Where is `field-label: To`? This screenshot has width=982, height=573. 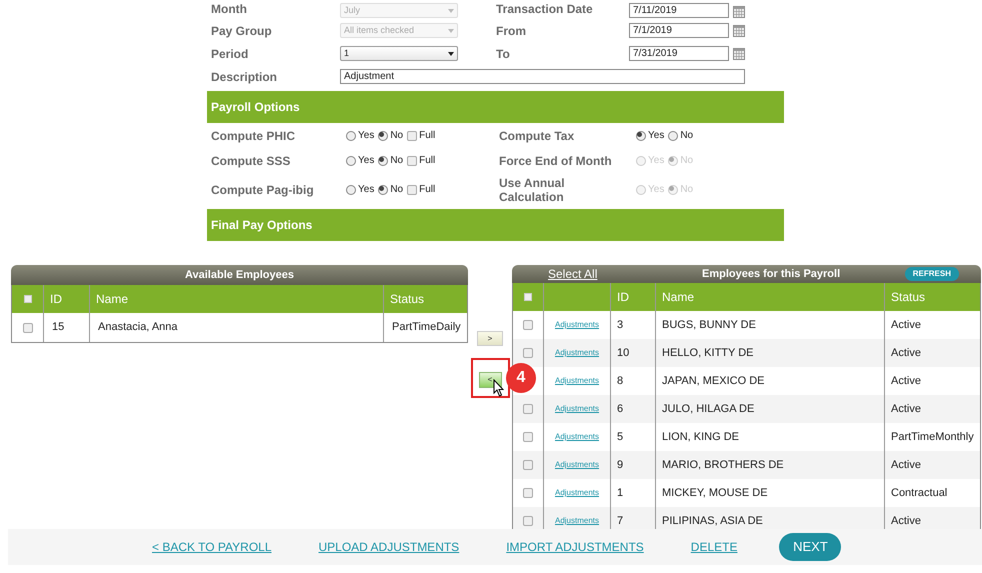 field-label: To is located at coordinates (503, 54).